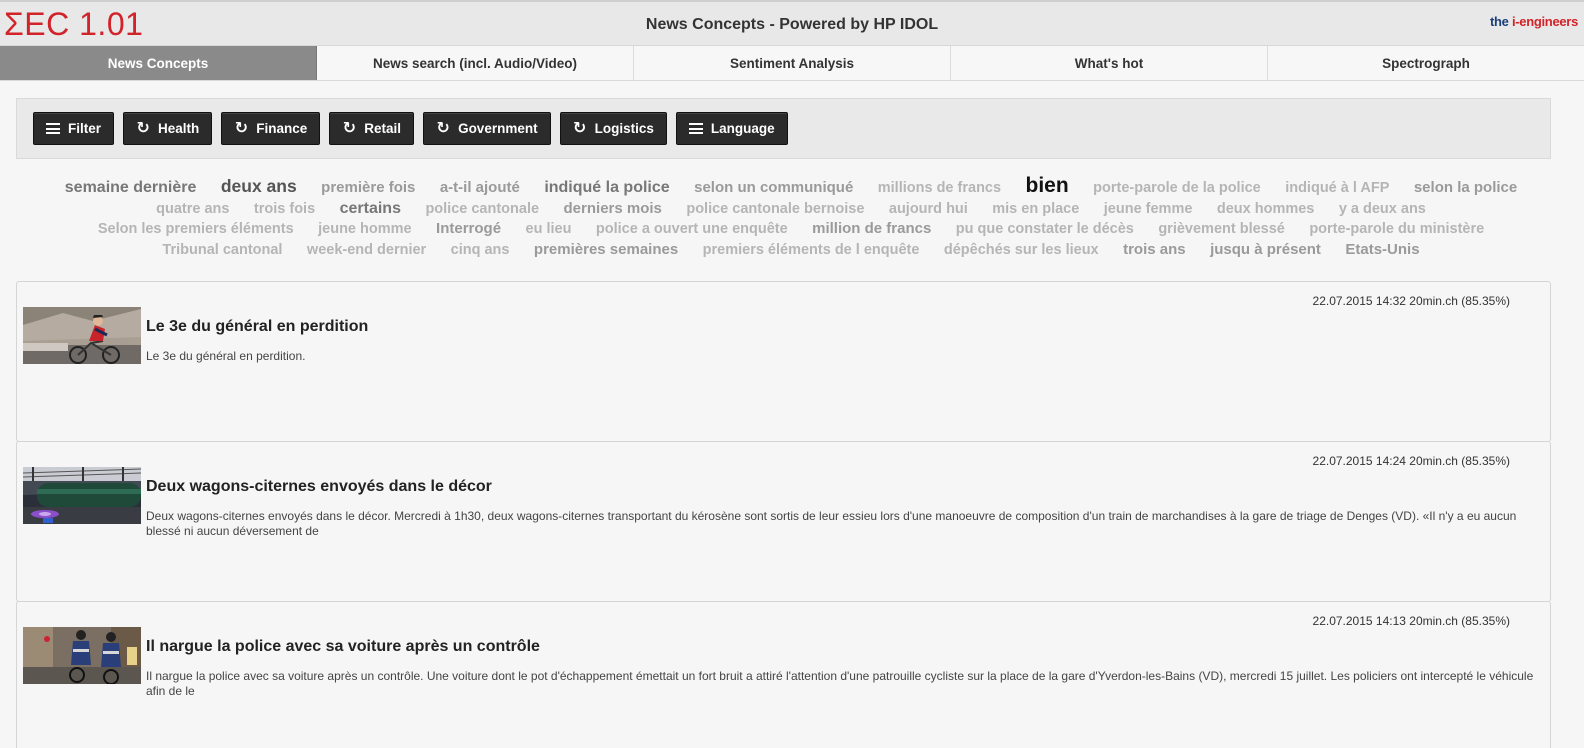 The image size is (1584, 748). What do you see at coordinates (179, 128) in the screenshot?
I see `button-label: Health` at bounding box center [179, 128].